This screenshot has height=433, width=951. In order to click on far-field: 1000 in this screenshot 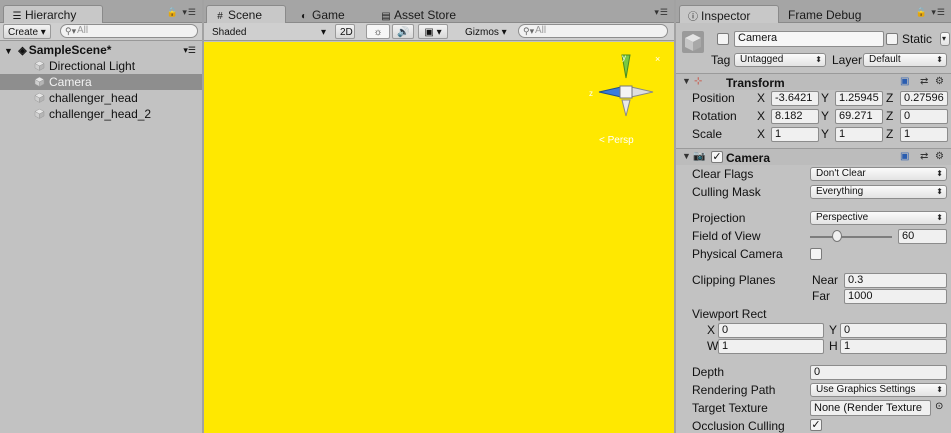, I will do `click(895, 296)`.